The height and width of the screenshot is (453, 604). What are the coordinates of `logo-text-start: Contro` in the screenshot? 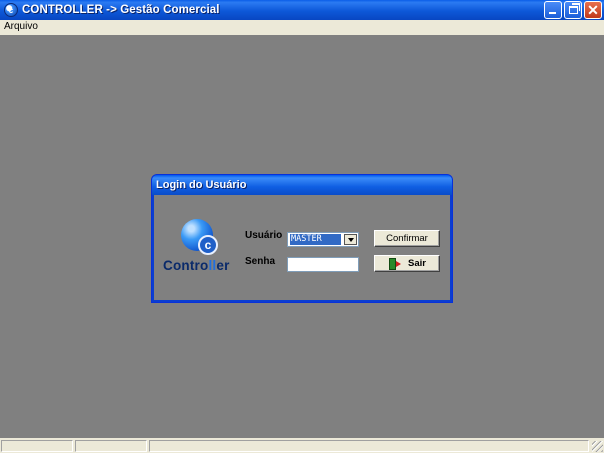 It's located at (186, 265).